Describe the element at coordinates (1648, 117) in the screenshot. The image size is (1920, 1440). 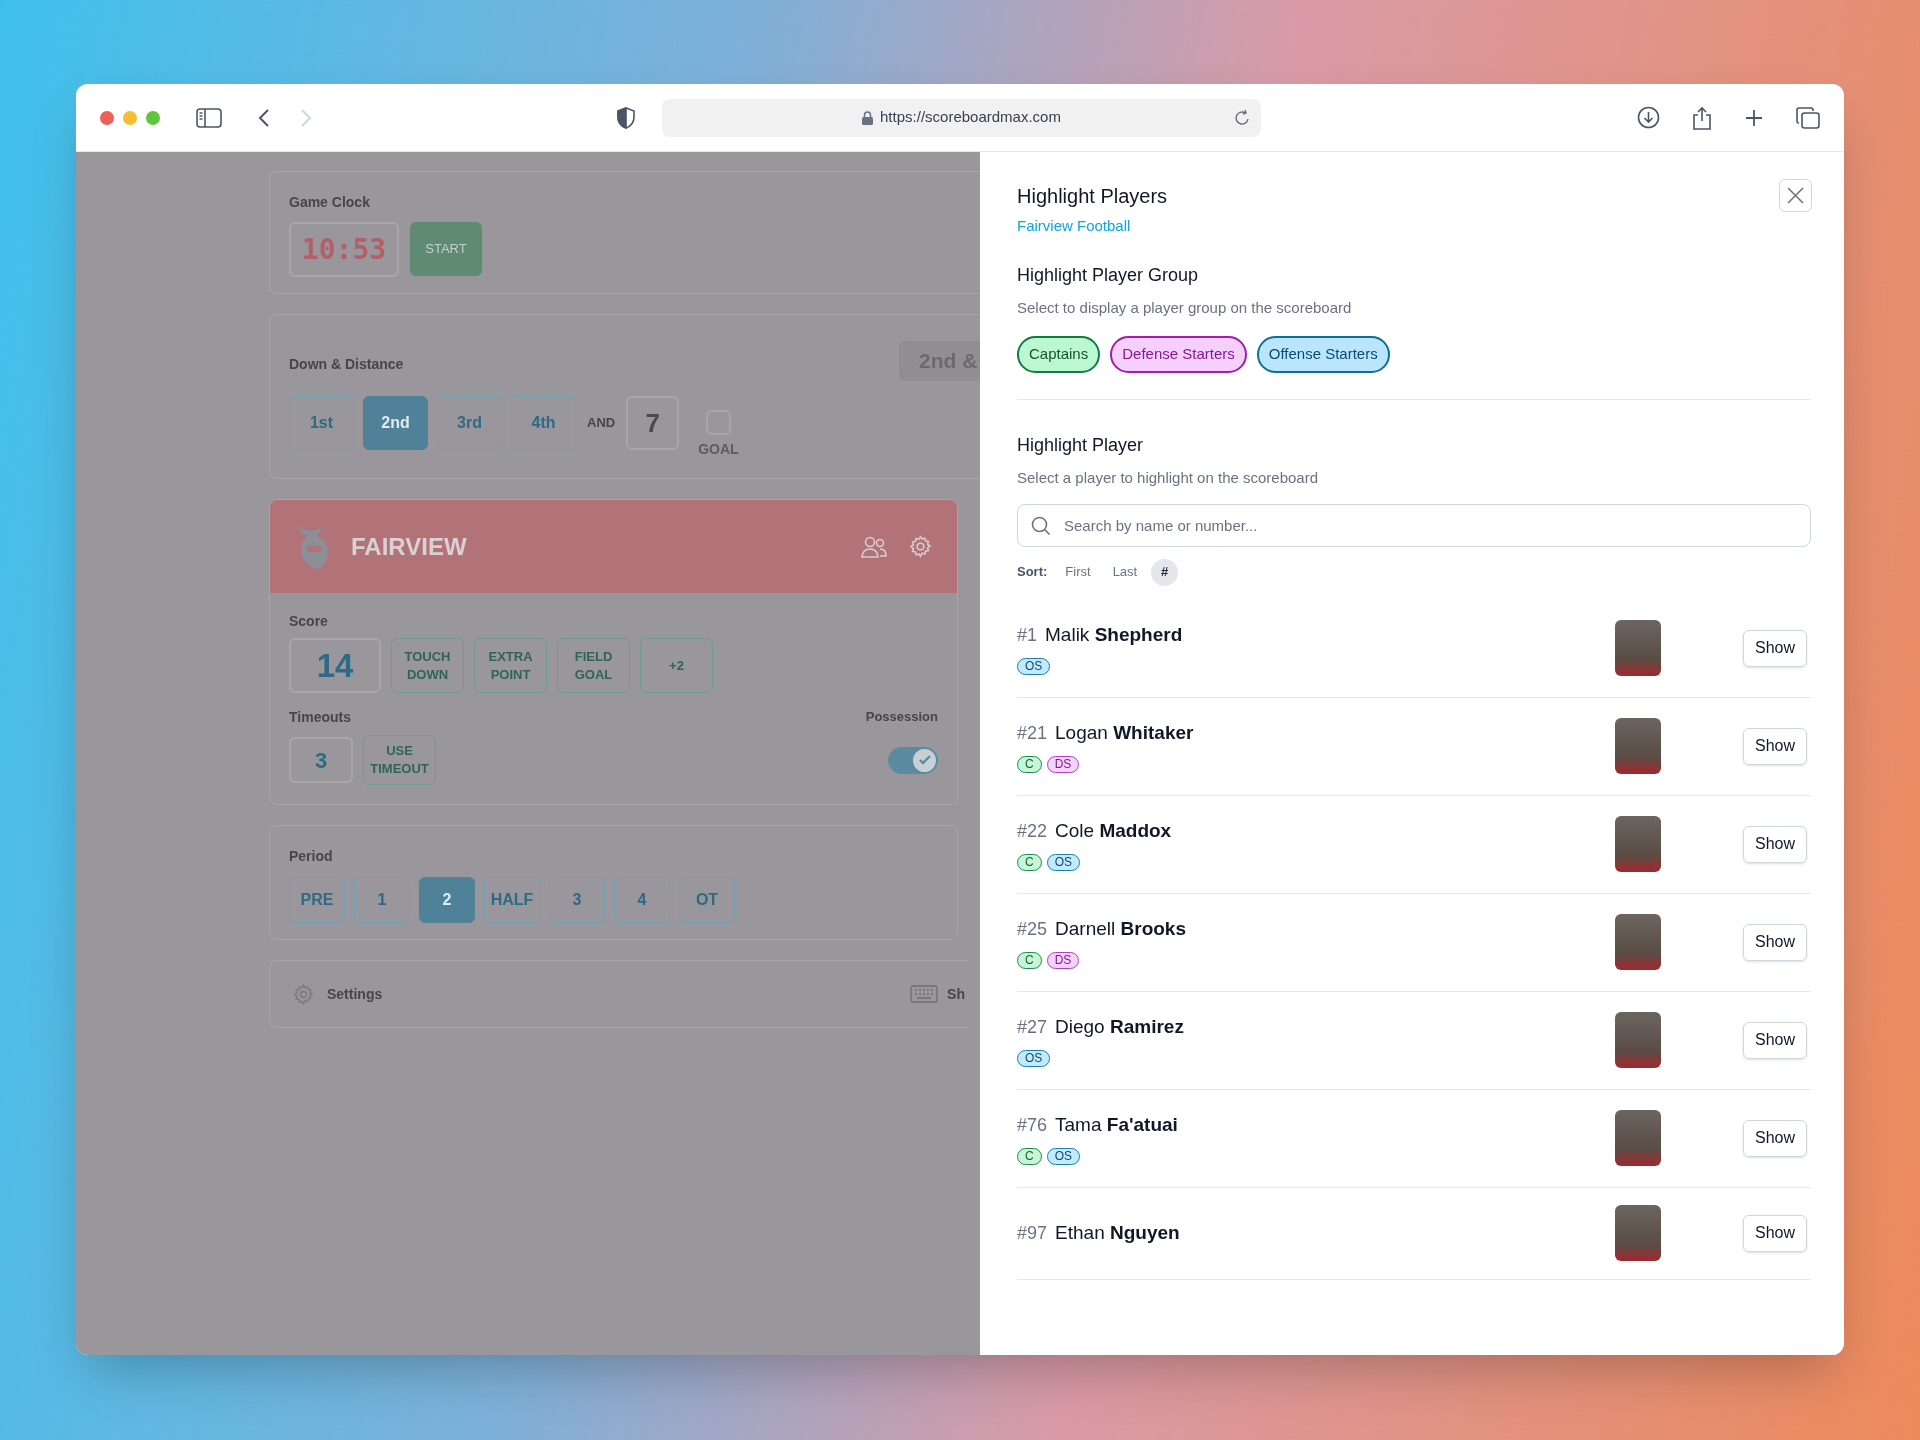
I see `download-icon` at that location.